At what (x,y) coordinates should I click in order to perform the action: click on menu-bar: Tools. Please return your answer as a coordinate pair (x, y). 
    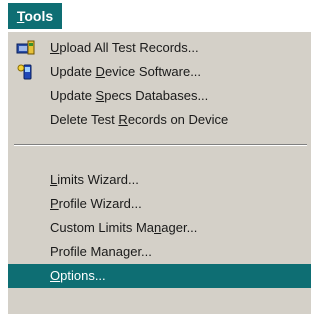
    Looking at the image, I should click on (155, 15).